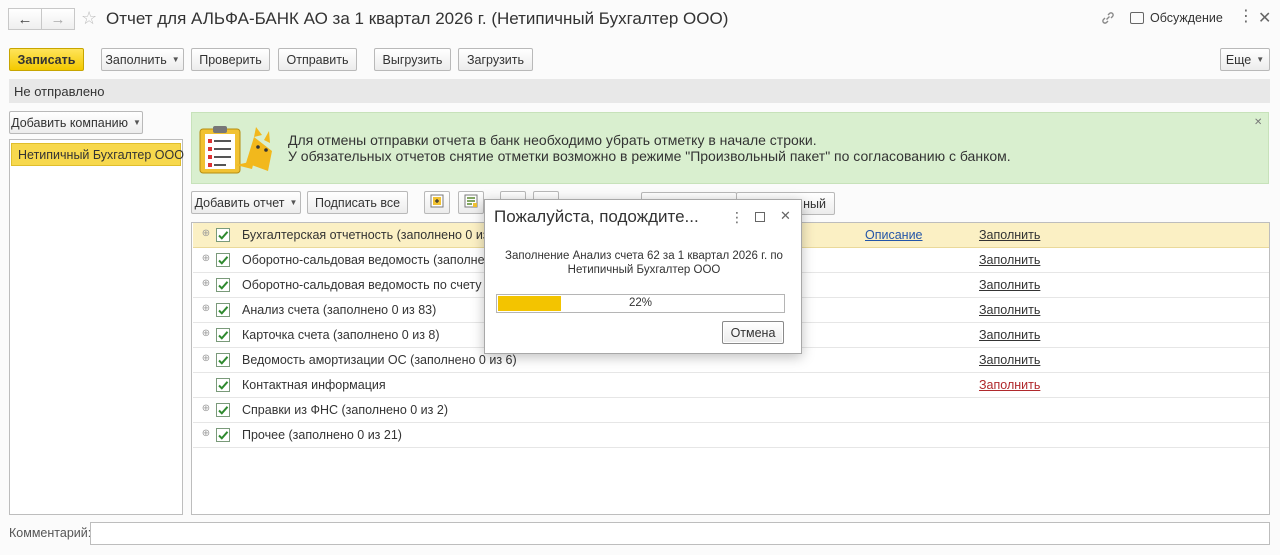 The height and width of the screenshot is (555, 1280). I want to click on arrow-right-icon: →, so click(58, 19).